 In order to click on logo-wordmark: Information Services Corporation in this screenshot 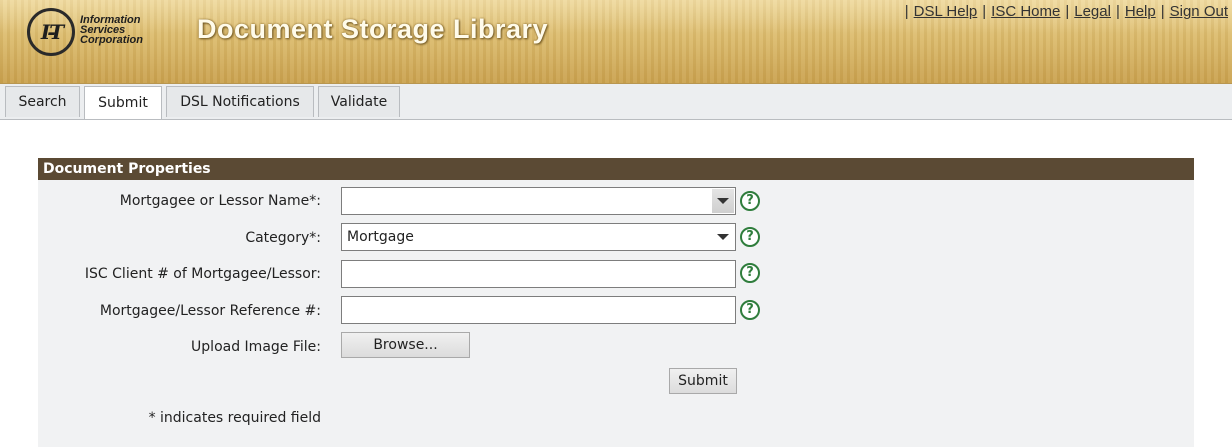, I will do `click(125, 30)`.